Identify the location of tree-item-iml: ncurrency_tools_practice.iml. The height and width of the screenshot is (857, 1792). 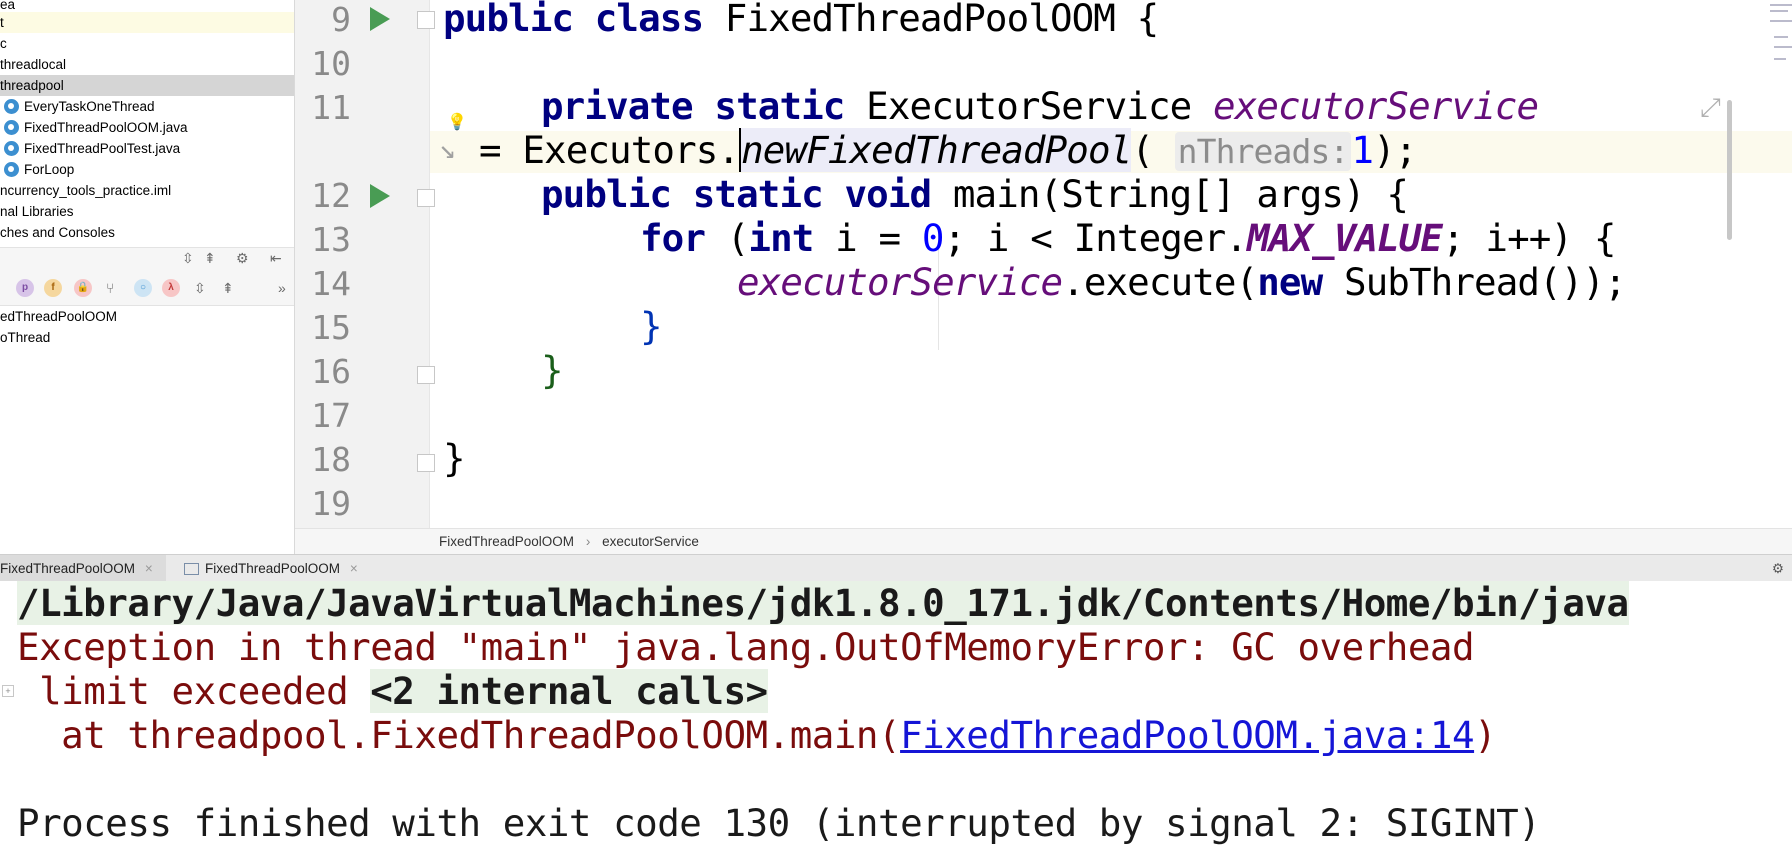
(147, 190).